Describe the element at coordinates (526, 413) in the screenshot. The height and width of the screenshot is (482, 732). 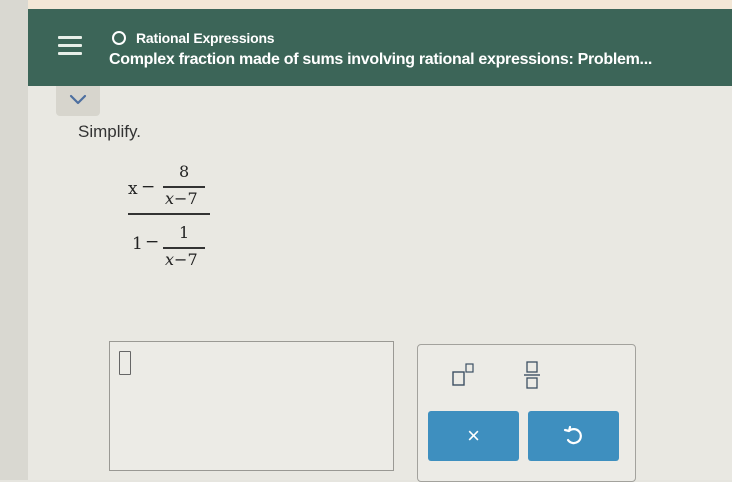
I see `math-keypad: ×` at that location.